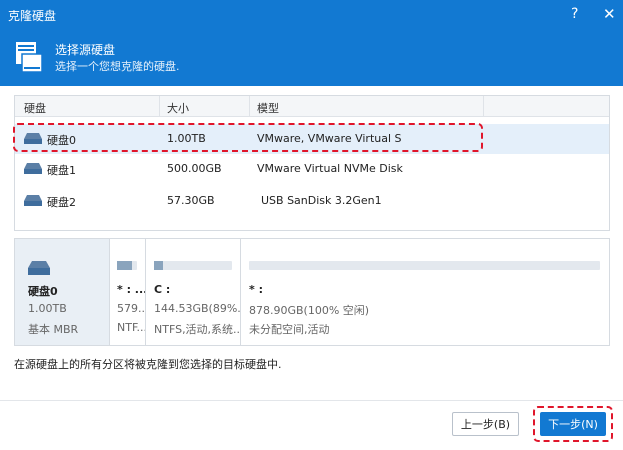  I want to click on title-bar: 克隆硬盘 ? ✕, so click(311, 15).